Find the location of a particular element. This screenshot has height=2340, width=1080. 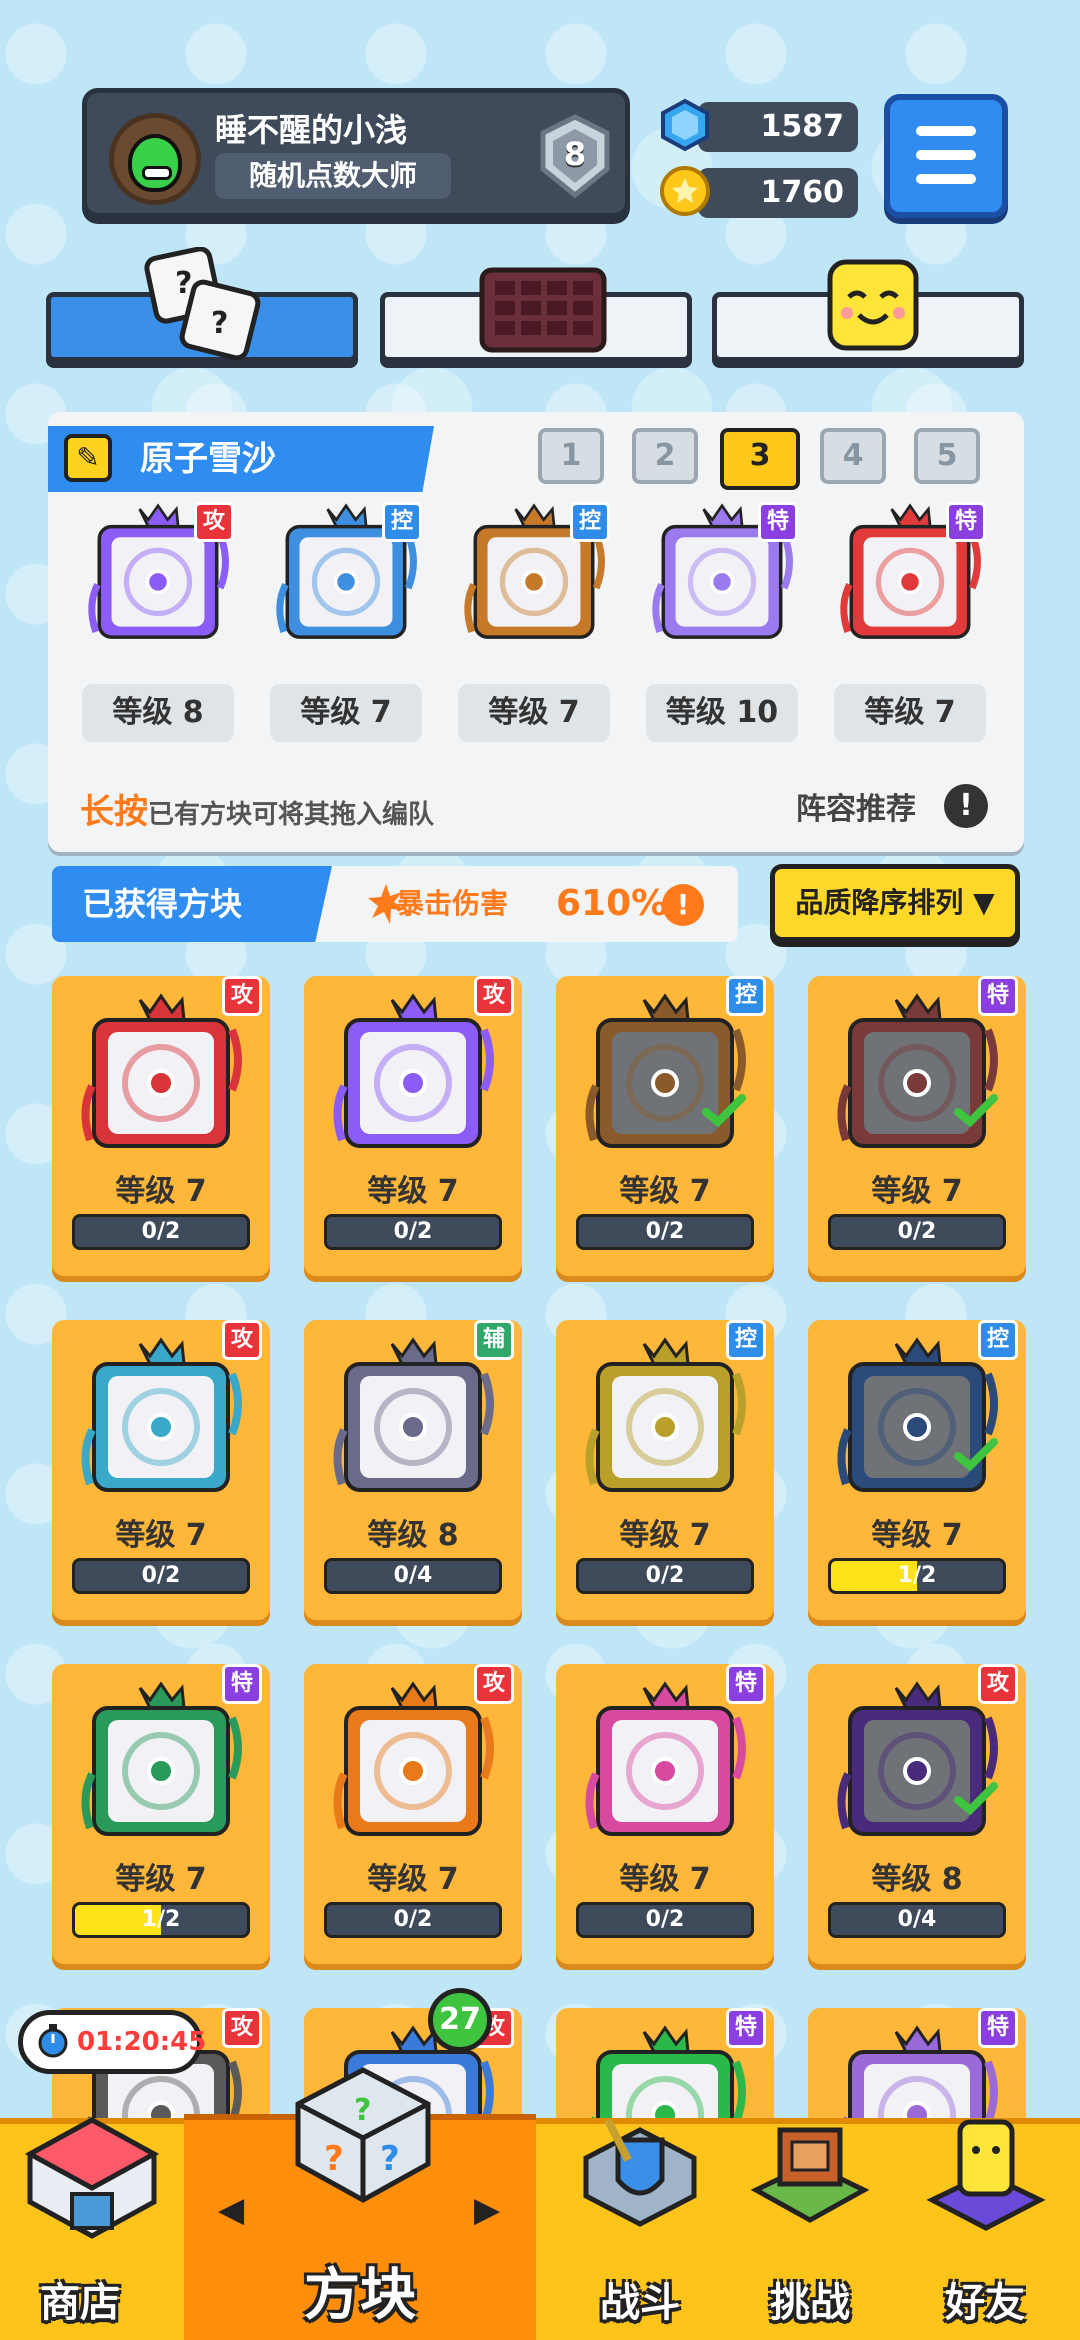

deck-slot-1: 1 is located at coordinates (571, 456).